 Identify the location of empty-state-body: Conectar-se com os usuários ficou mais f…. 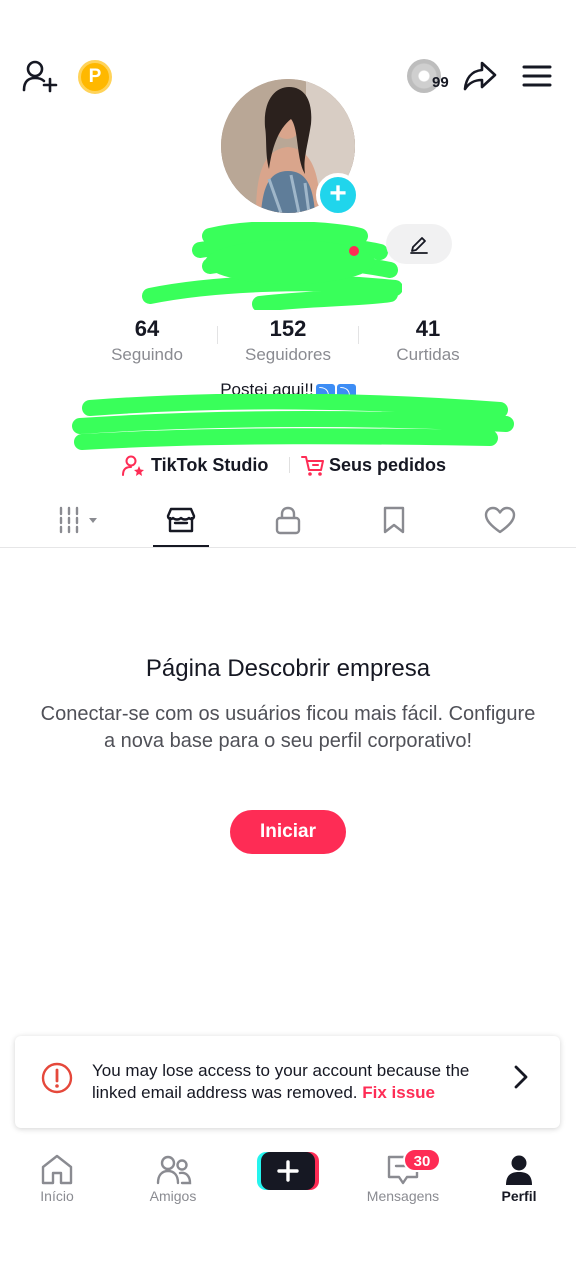
(288, 727).